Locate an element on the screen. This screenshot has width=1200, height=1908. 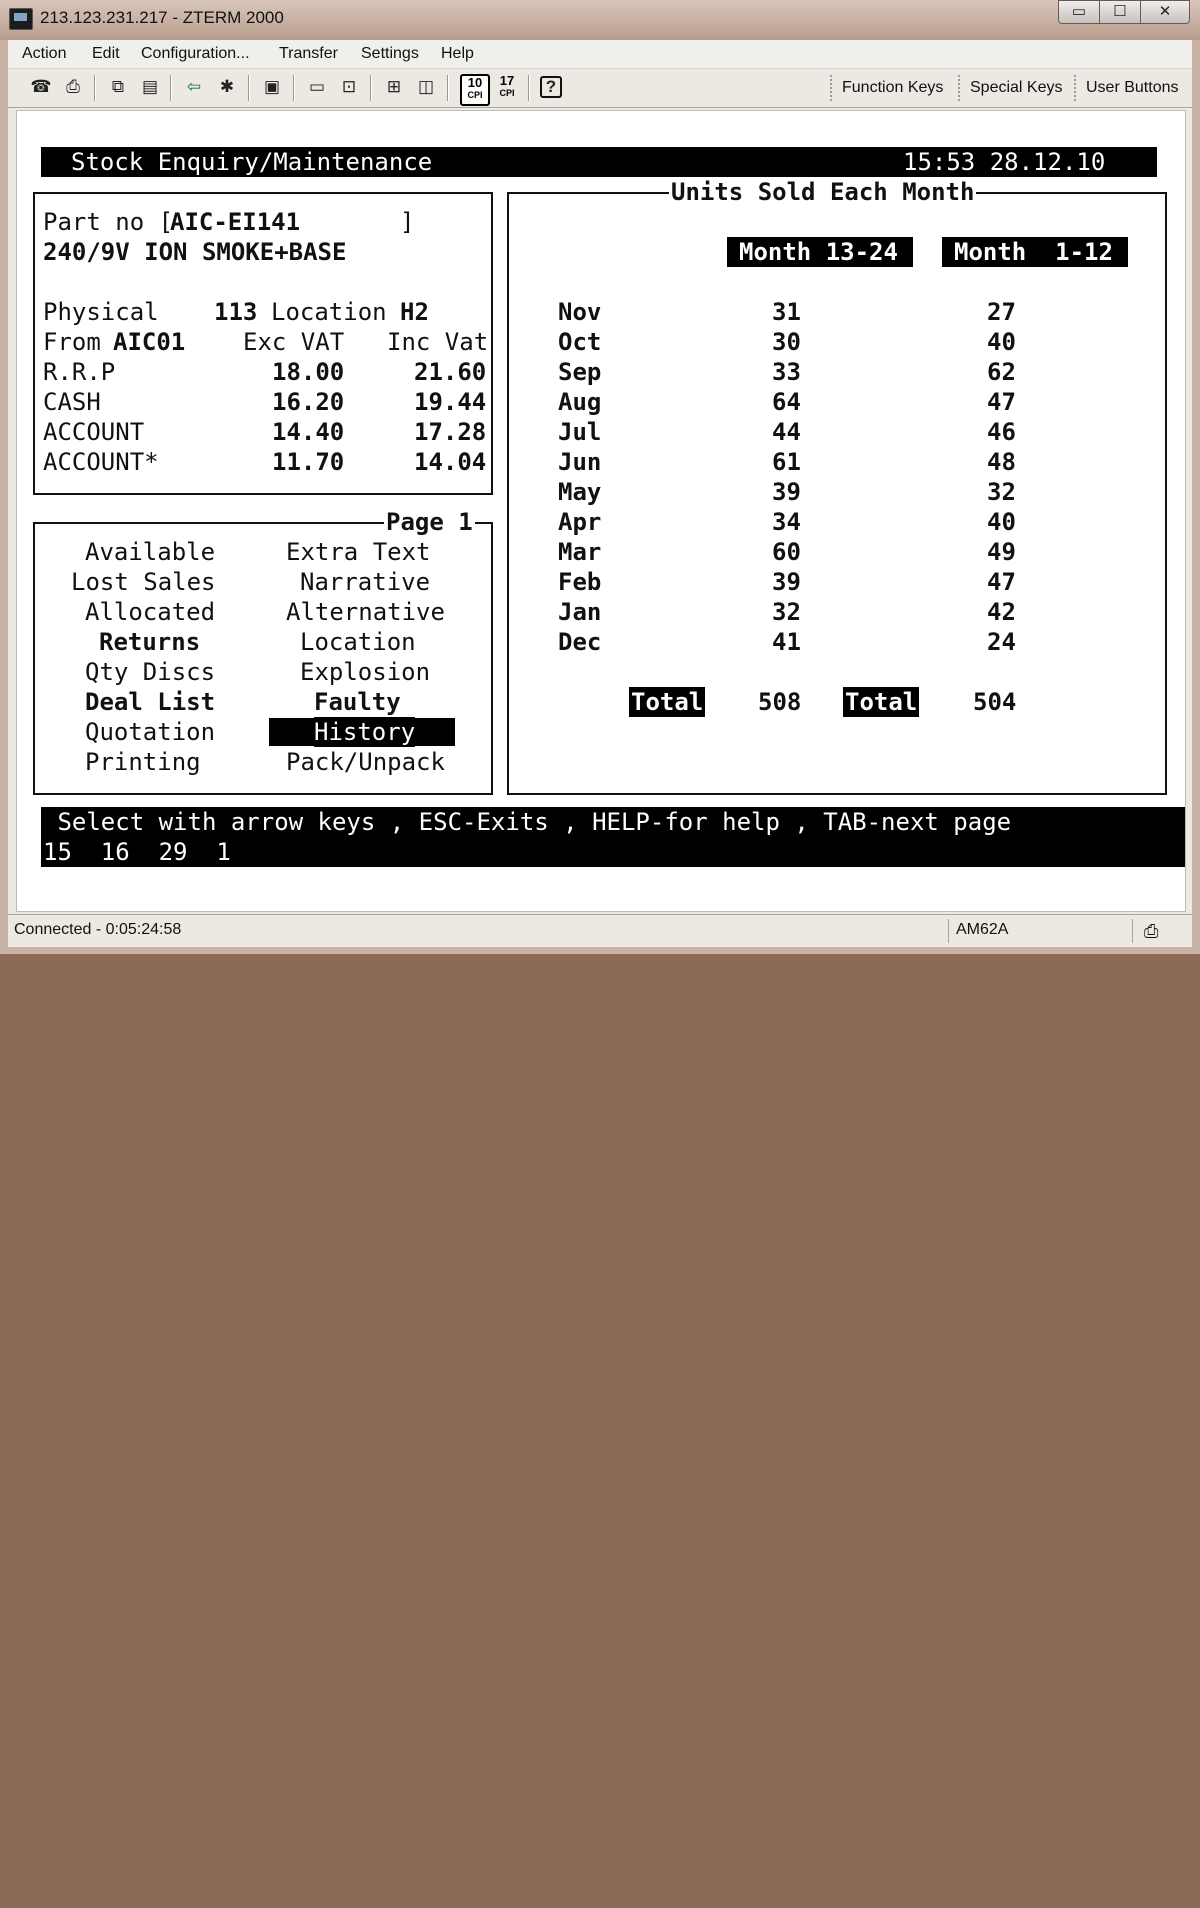
menu-help: Help is located at coordinates (457, 54).